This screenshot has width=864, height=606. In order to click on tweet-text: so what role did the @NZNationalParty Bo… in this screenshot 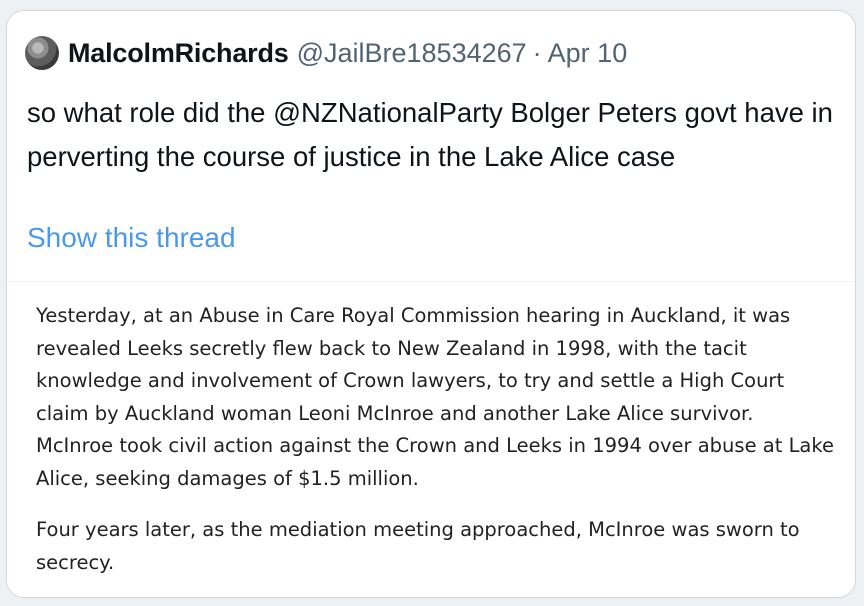, I will do `click(430, 134)`.